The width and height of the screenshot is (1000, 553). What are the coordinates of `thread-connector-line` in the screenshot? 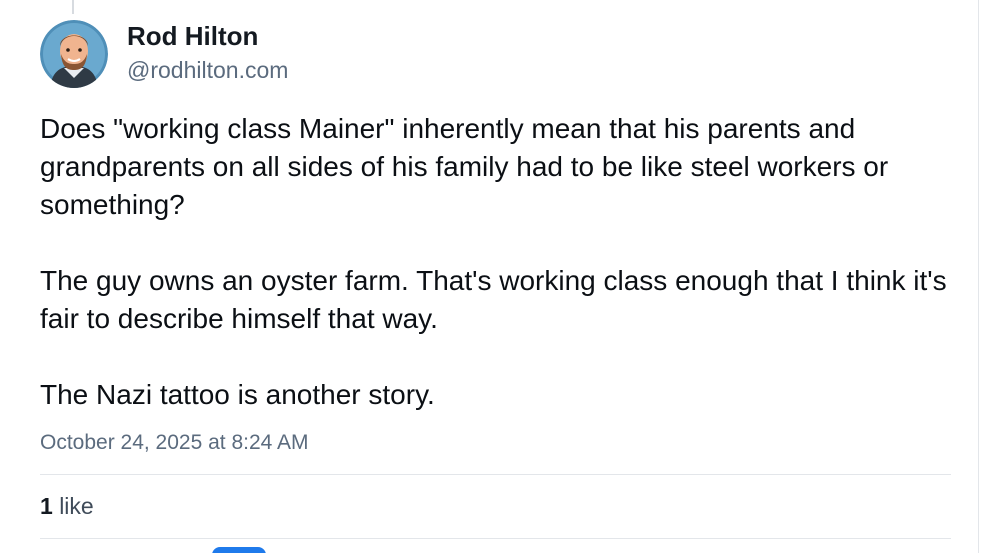 It's located at (73, 7).